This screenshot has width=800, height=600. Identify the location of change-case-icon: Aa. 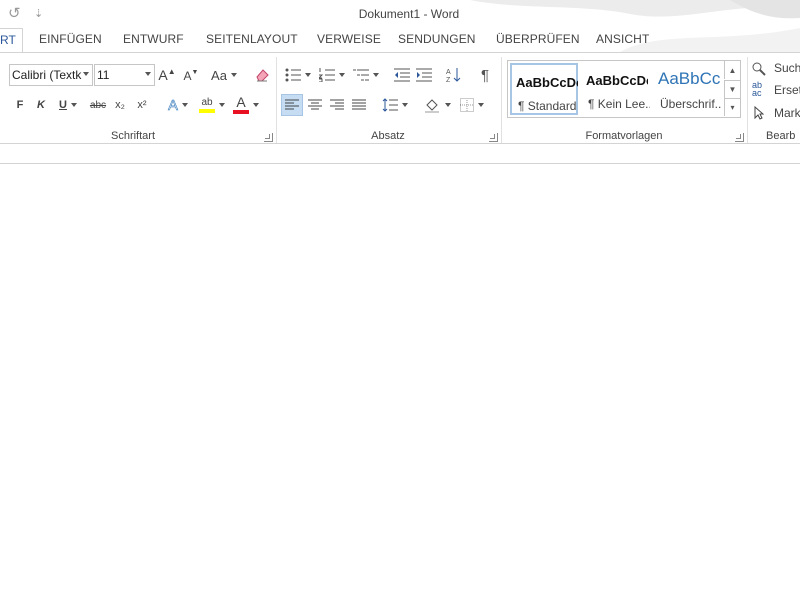
(219, 75).